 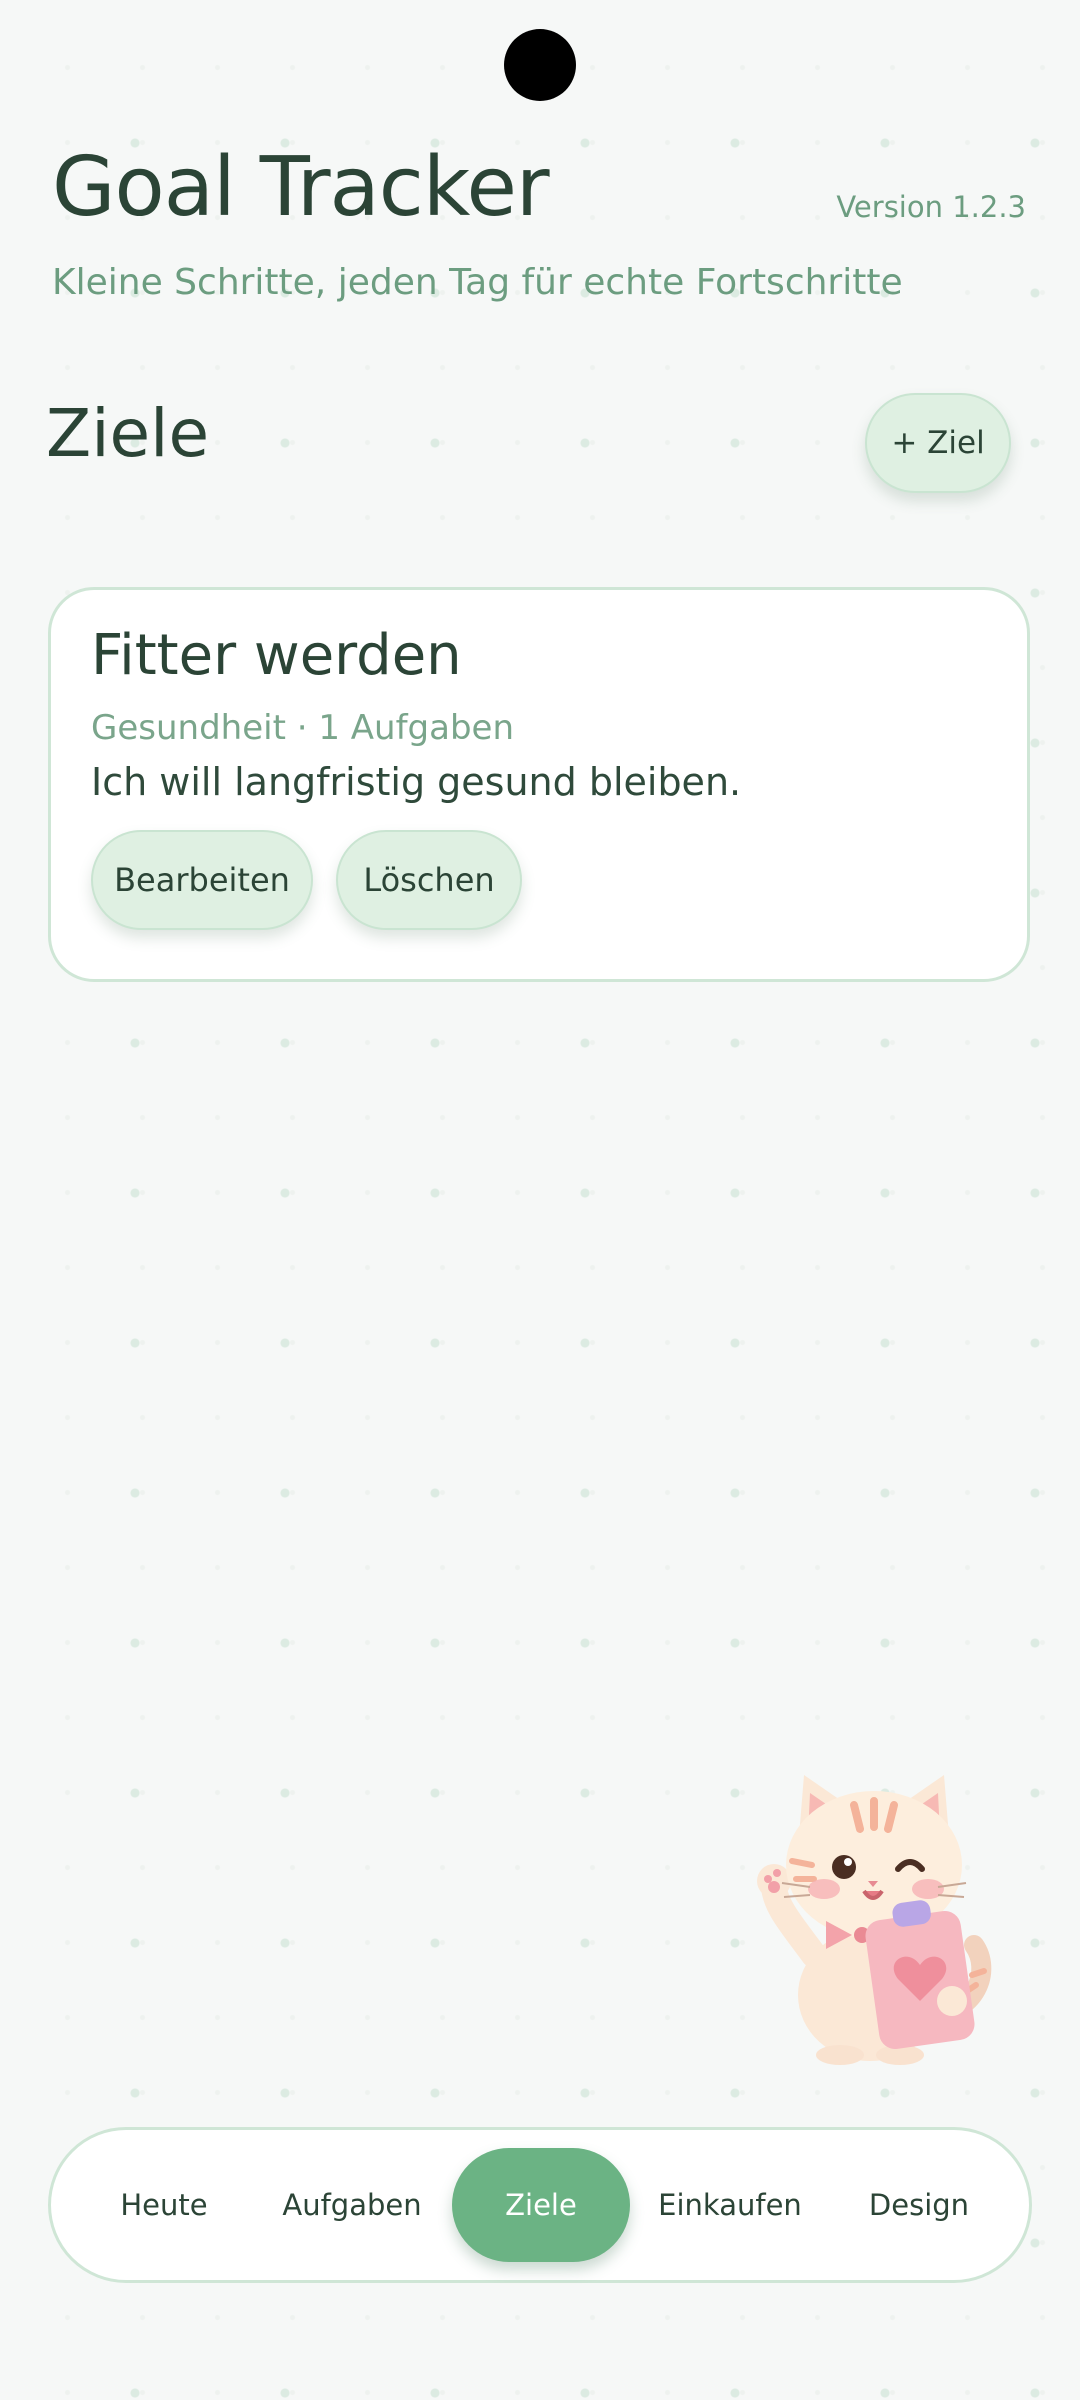 What do you see at coordinates (416, 782) in the screenshot?
I see `goal-description: Ich will langfristig gesund bleiben.` at bounding box center [416, 782].